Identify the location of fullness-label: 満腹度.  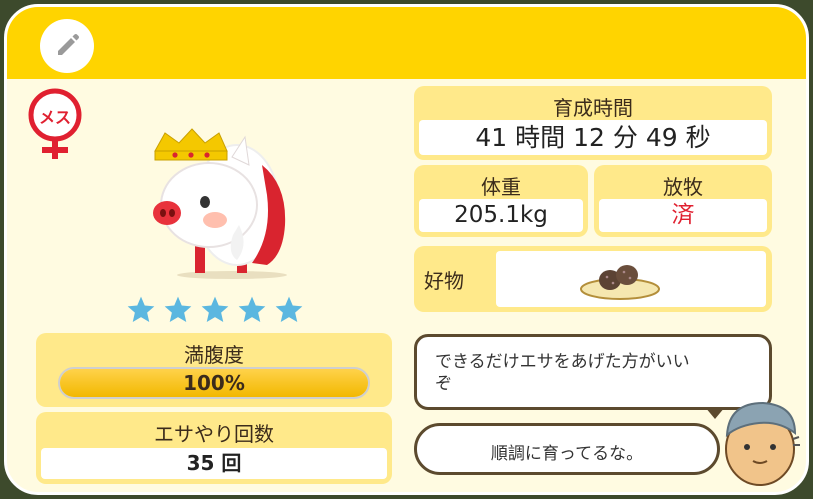
(214, 355).